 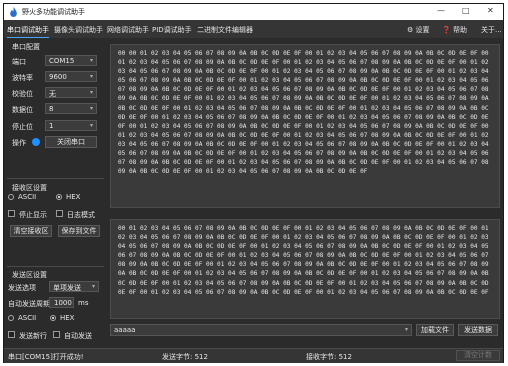 I want to click on send-ascii-radio, so click(x=11, y=318).